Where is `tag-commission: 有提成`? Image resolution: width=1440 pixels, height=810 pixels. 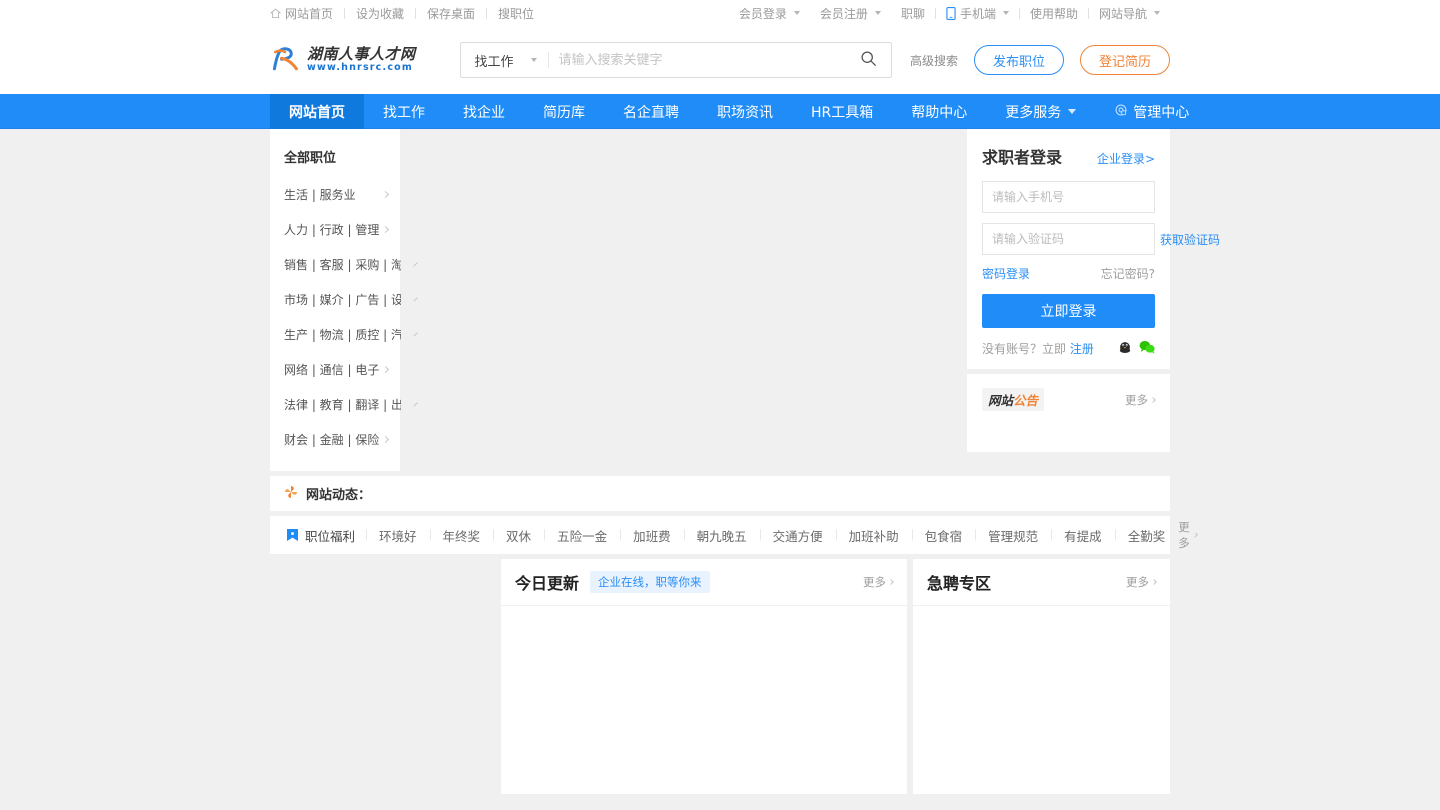
tag-commission: 有提成 is located at coordinates (1083, 535).